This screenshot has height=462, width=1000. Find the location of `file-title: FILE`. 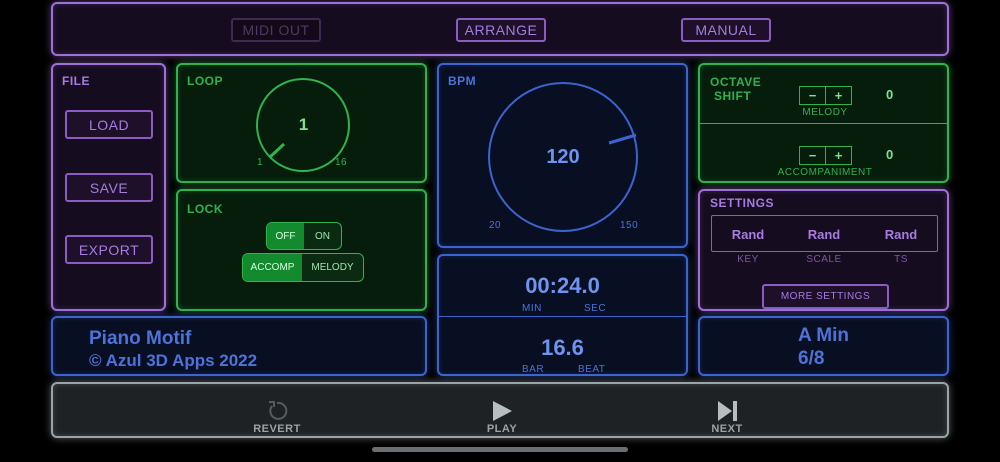

file-title: FILE is located at coordinates (76, 81).